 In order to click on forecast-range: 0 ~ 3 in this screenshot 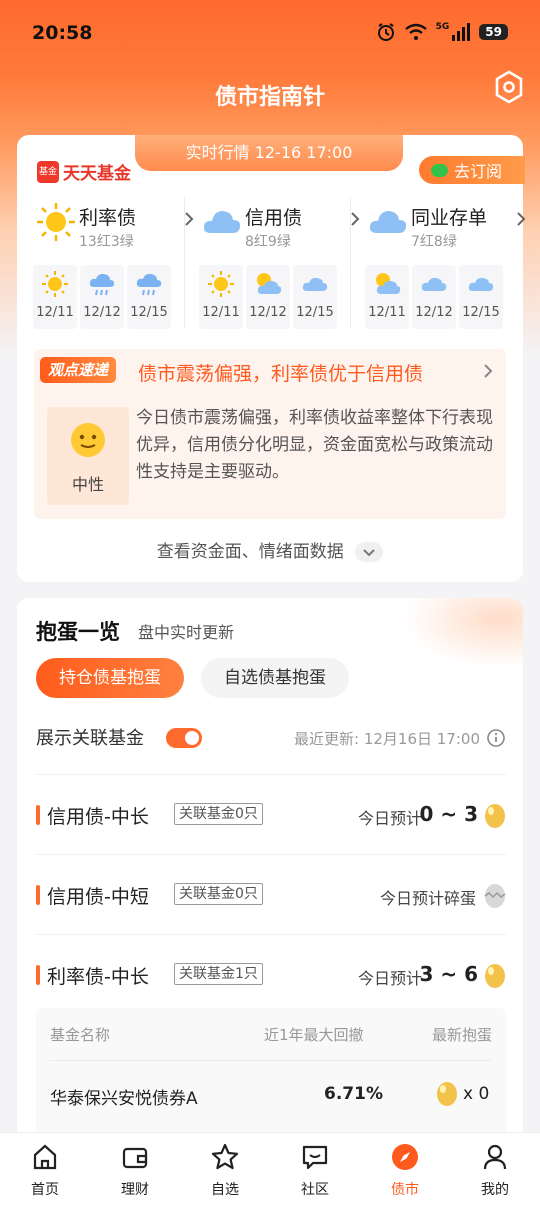, I will do `click(448, 814)`.